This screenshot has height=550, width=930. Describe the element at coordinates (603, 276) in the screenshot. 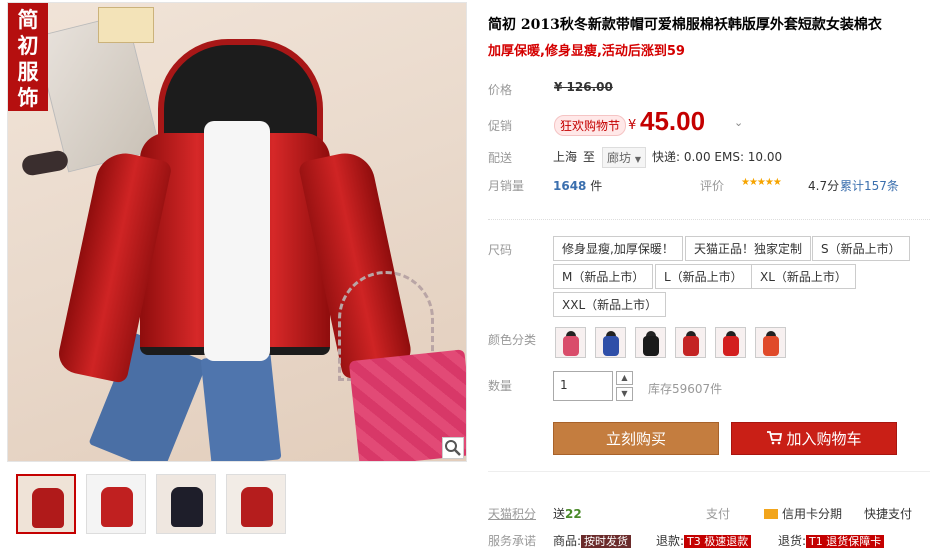

I see `size-option: M（新品上市）` at that location.